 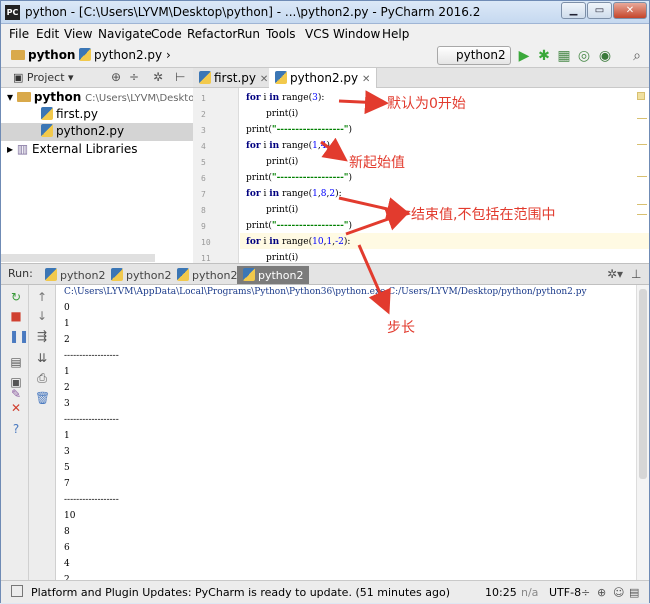 I want to click on annotation-arrows, so click(x=365, y=202).